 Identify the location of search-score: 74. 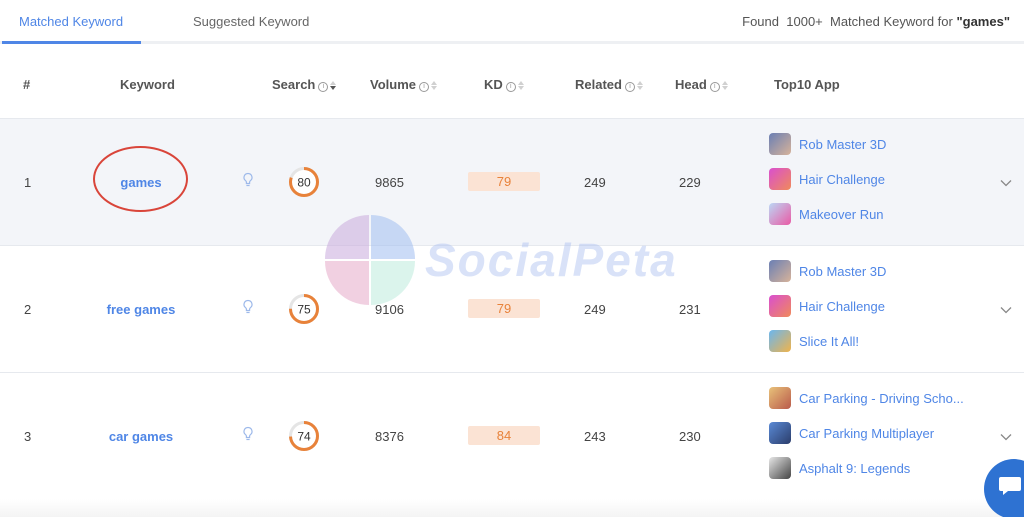
(304, 437).